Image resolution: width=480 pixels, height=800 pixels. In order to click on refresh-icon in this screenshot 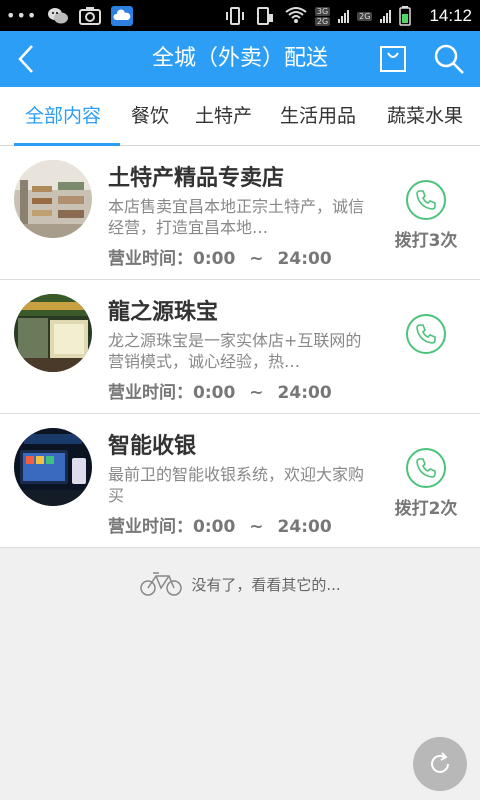, I will do `click(440, 762)`.